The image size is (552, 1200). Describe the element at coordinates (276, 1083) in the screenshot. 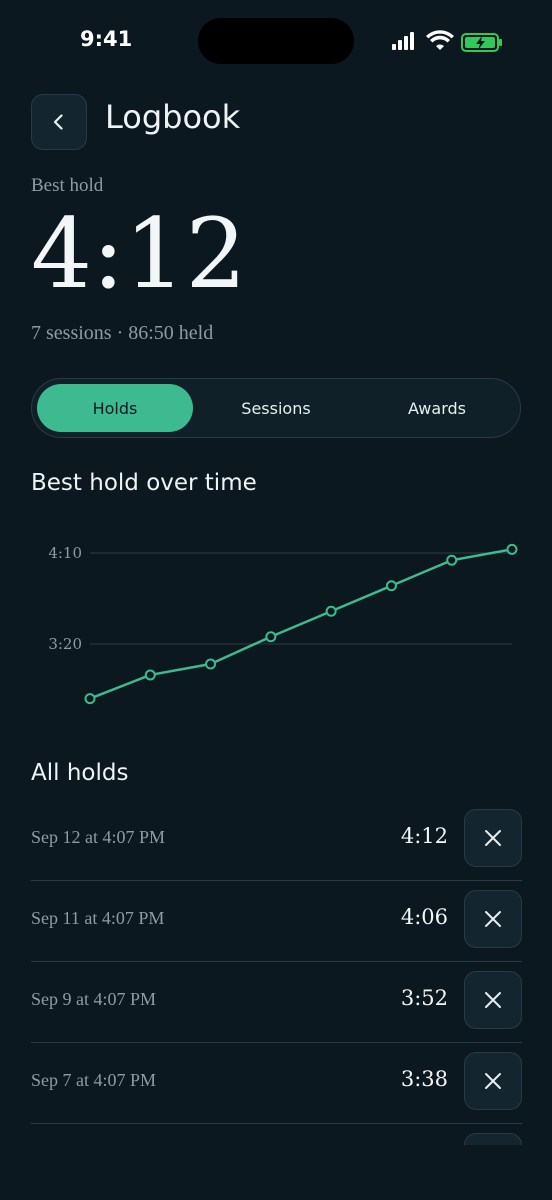

I see `list-item: Sep 7 at 4:07 PM 3:38` at that location.